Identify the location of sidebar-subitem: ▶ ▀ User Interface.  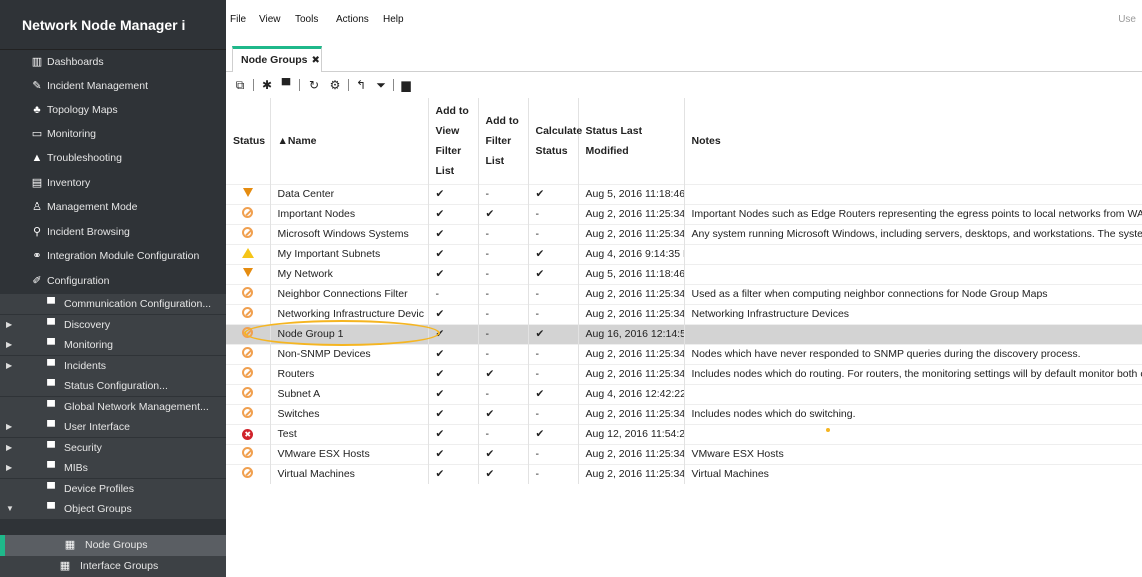
(113, 427).